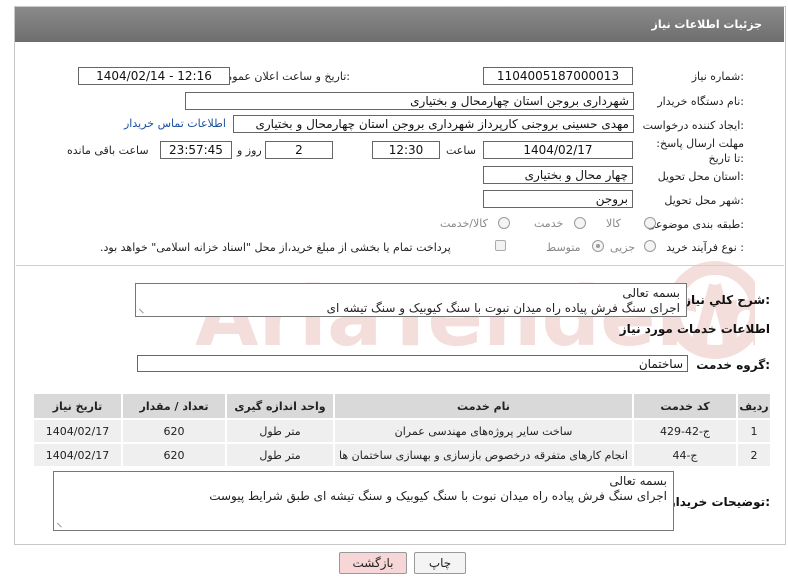  Describe the element at coordinates (504, 223) in the screenshot. I see `category-radio-goods-service` at that location.